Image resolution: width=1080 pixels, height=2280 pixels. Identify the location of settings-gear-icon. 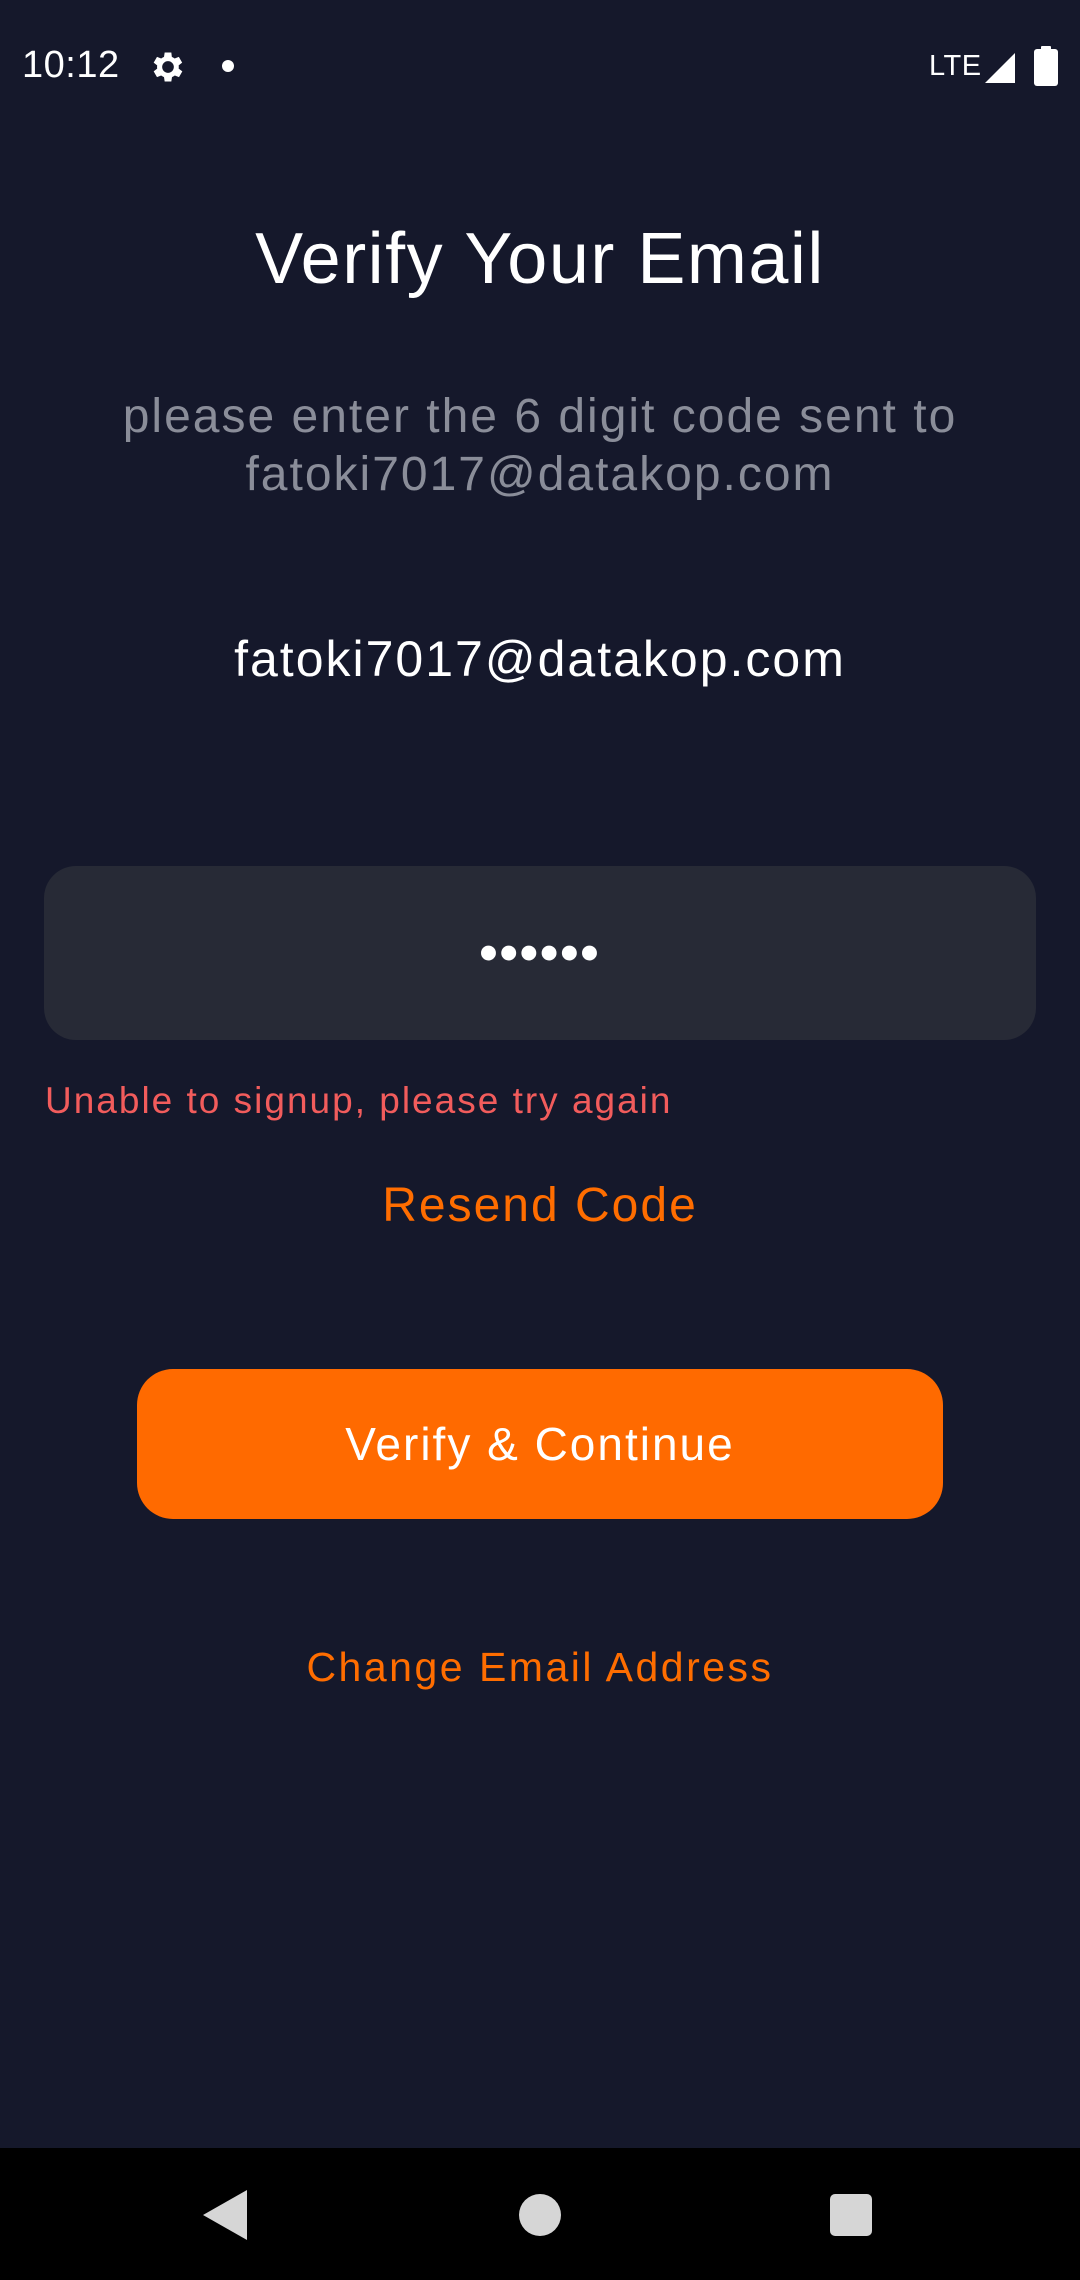
(168, 67).